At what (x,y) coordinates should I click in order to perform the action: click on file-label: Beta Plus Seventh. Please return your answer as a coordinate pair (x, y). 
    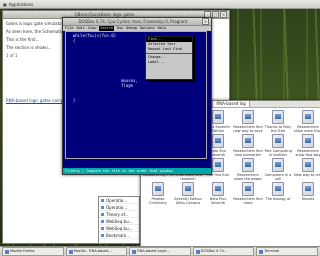
    Looking at the image, I should click on (218, 201).